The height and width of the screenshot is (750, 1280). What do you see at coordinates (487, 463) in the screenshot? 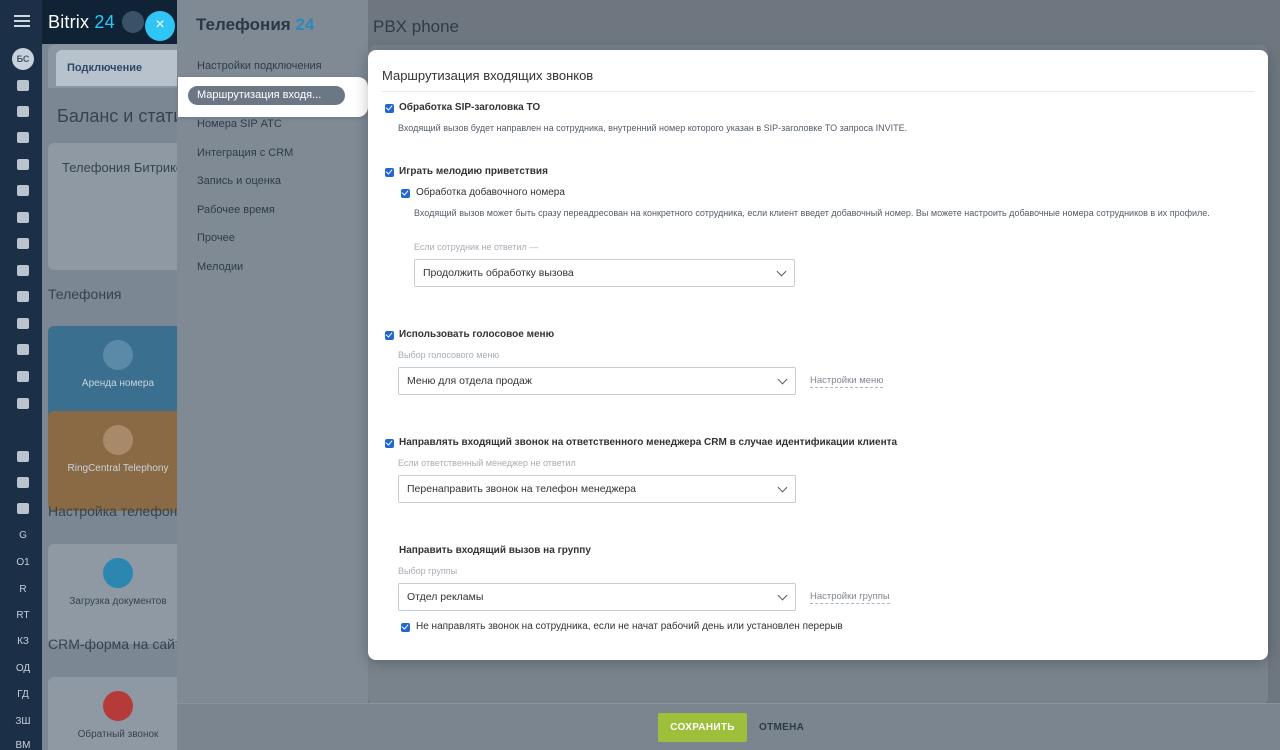
I see `crm-manager-select-label: Если ответственный менеджер не ответил` at bounding box center [487, 463].